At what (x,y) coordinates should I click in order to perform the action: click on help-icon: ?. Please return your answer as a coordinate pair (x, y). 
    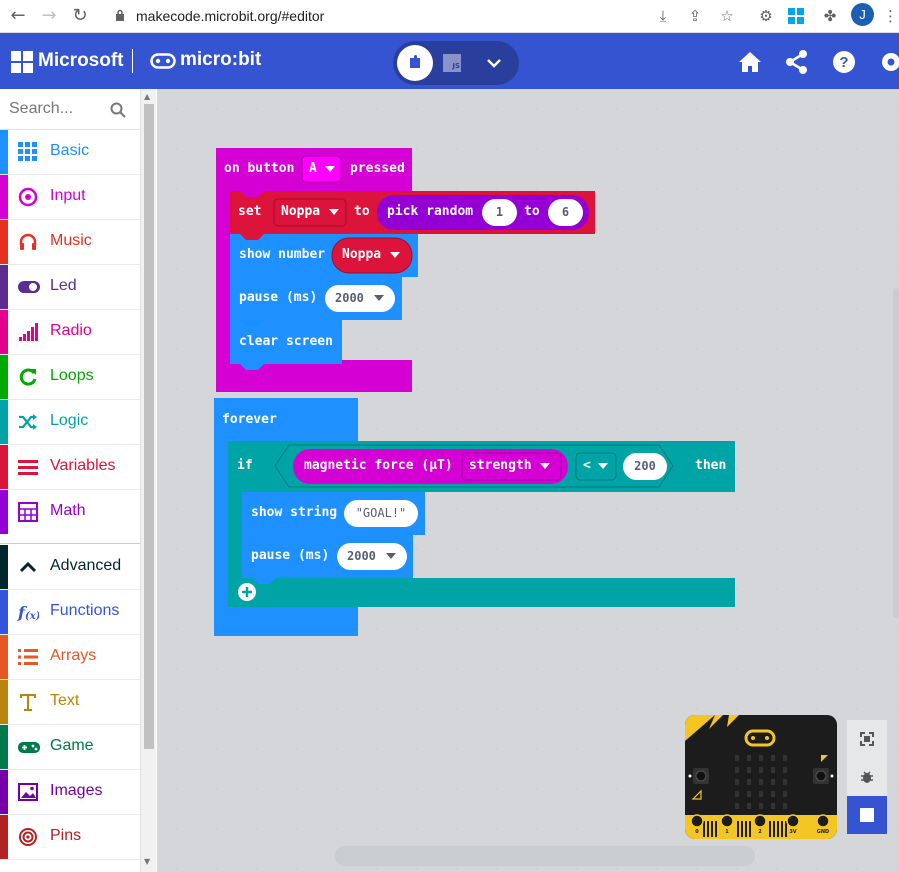
    Looking at the image, I should click on (844, 62).